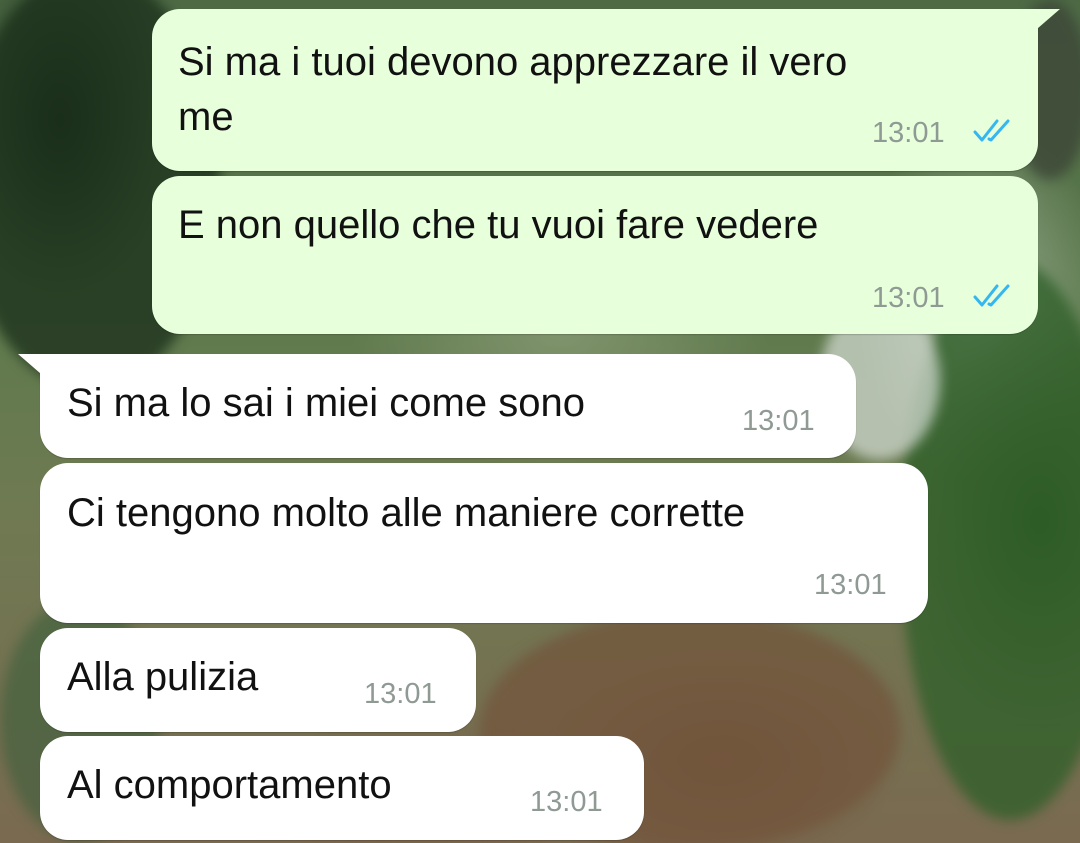 The height and width of the screenshot is (843, 1080). I want to click on bubble-tail-incoming, so click(33, 367).